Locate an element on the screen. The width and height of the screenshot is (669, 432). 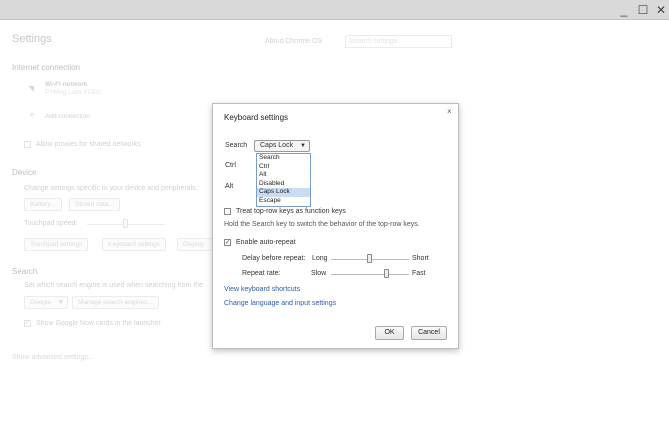
dropdown-option-caps-lock: Caps Lock is located at coordinates (283, 192).